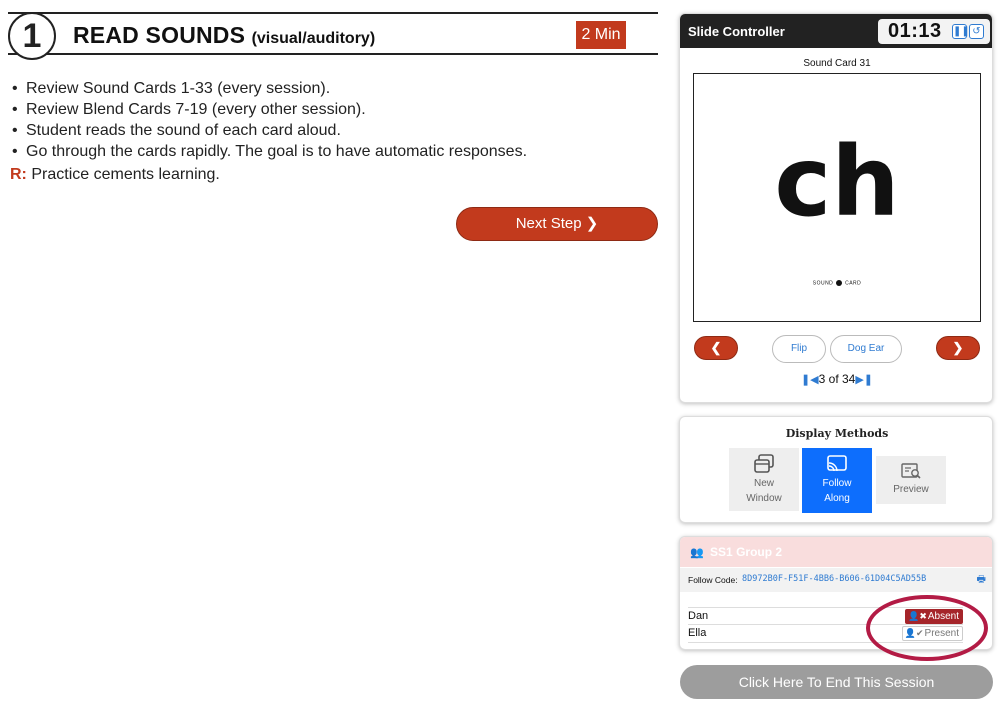  What do you see at coordinates (764, 498) in the screenshot?
I see `method-label: Window` at bounding box center [764, 498].